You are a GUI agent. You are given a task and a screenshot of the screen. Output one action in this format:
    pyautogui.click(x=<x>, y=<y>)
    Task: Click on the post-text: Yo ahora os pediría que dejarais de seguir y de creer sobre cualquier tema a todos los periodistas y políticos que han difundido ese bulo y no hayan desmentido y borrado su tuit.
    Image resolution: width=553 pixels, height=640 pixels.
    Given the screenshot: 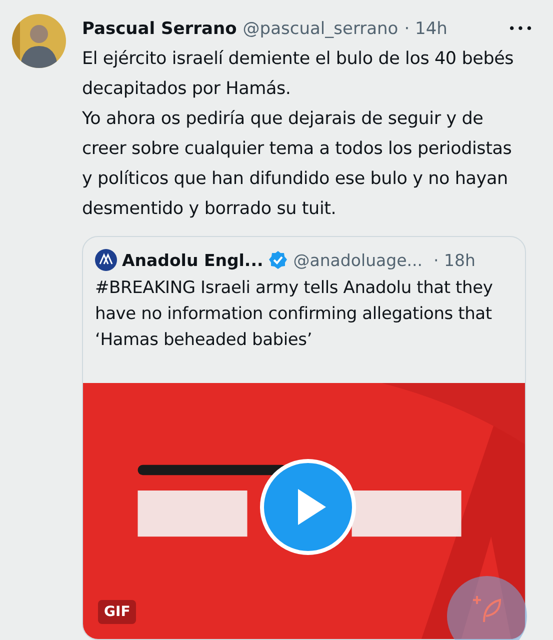 What is the action you would take?
    pyautogui.click(x=297, y=164)
    